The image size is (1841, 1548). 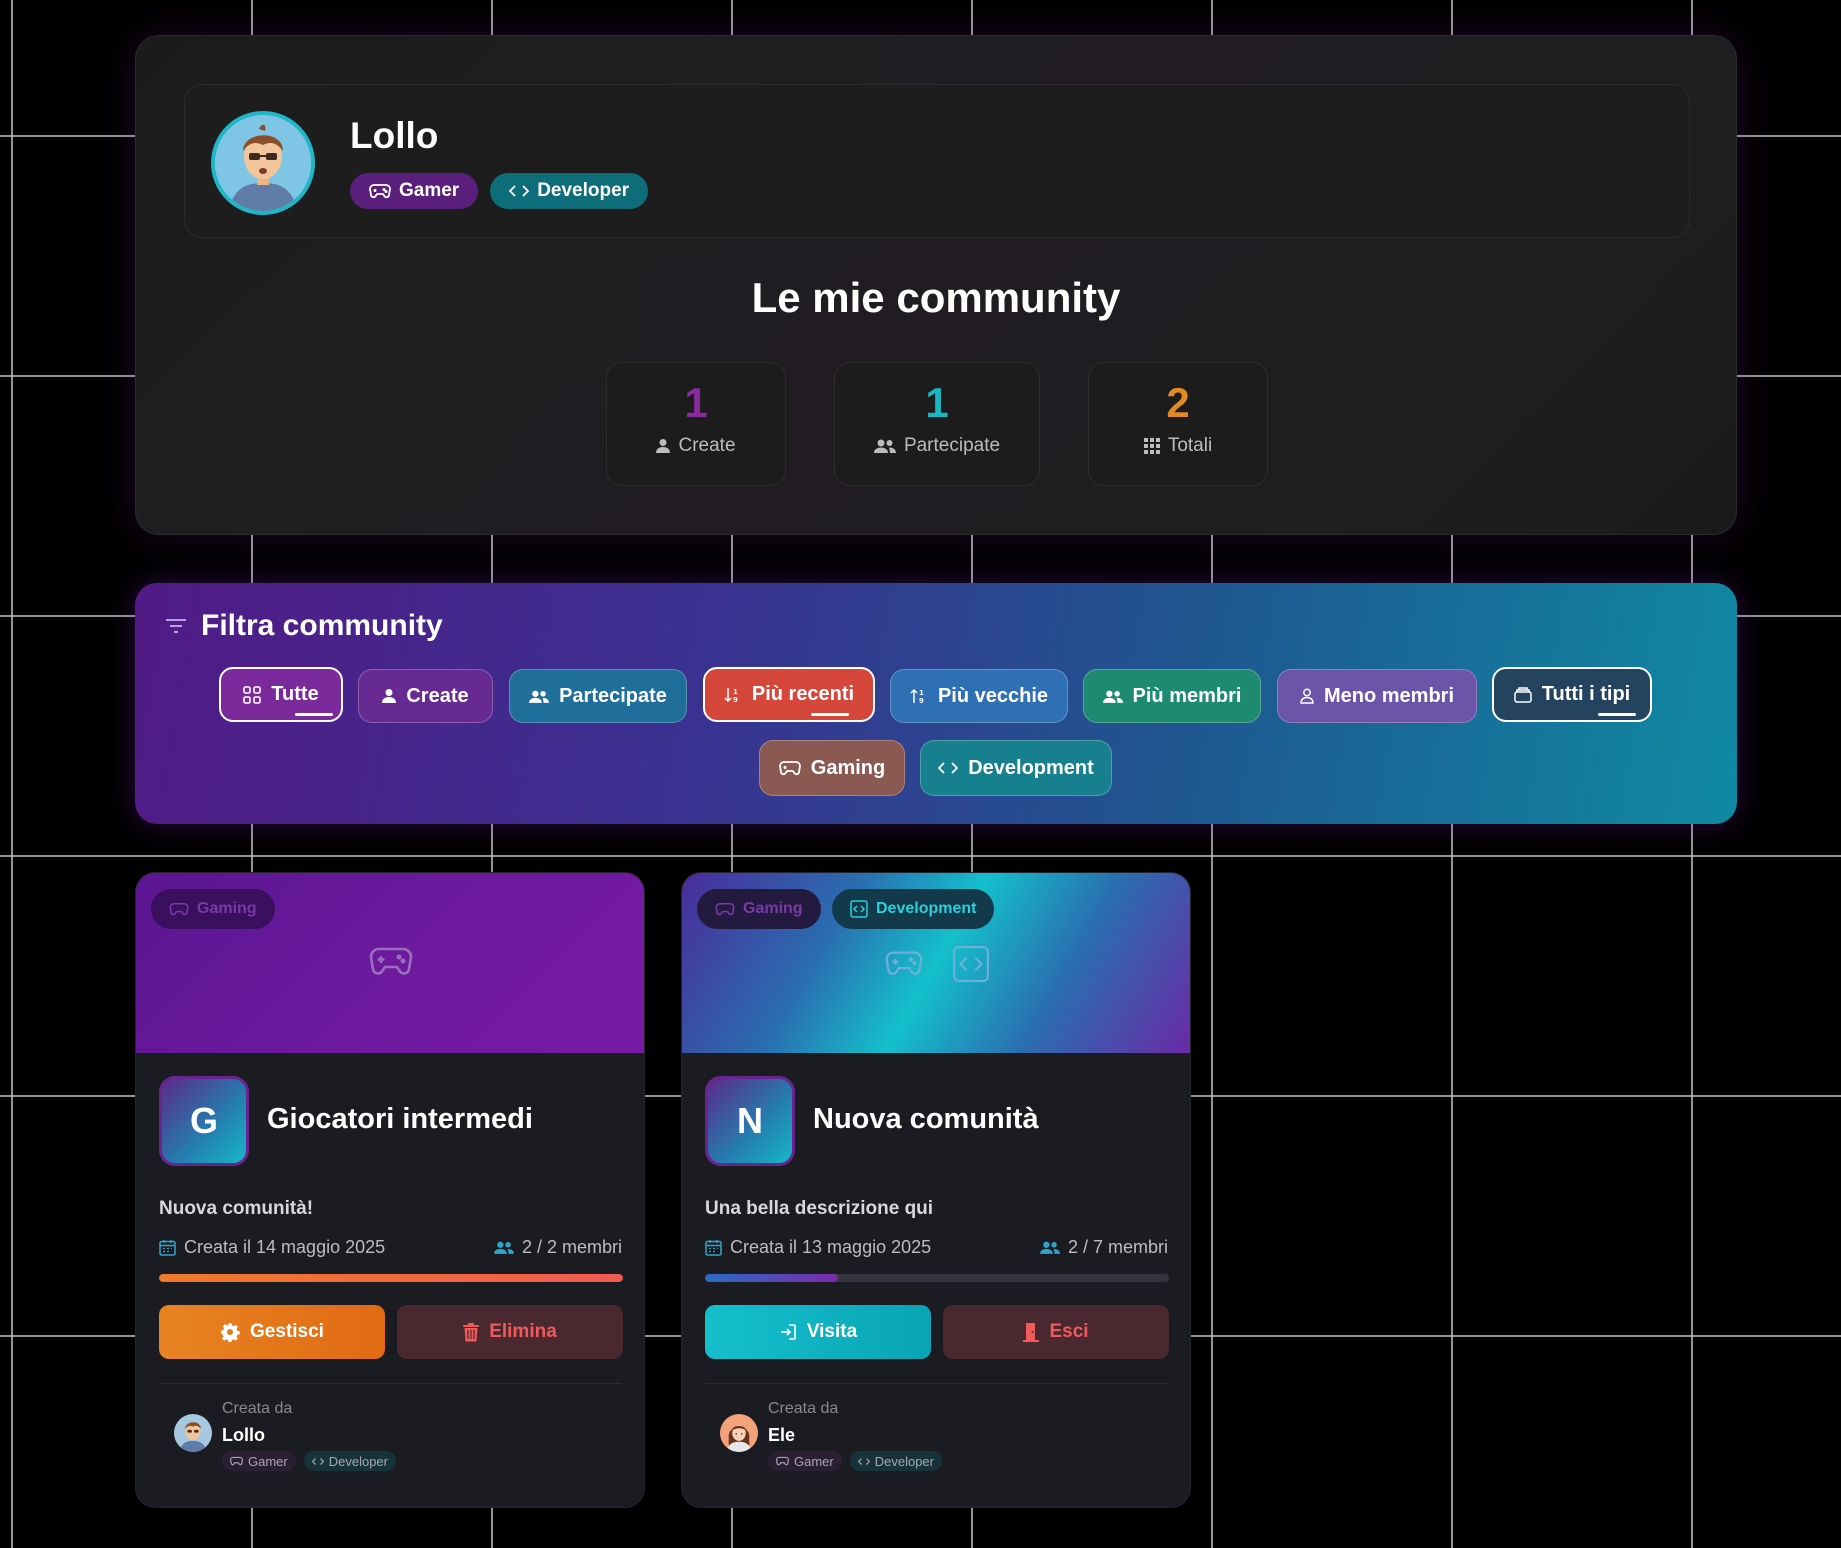 I want to click on created-date: Creata il 13 maggio 2025, so click(x=818, y=1247).